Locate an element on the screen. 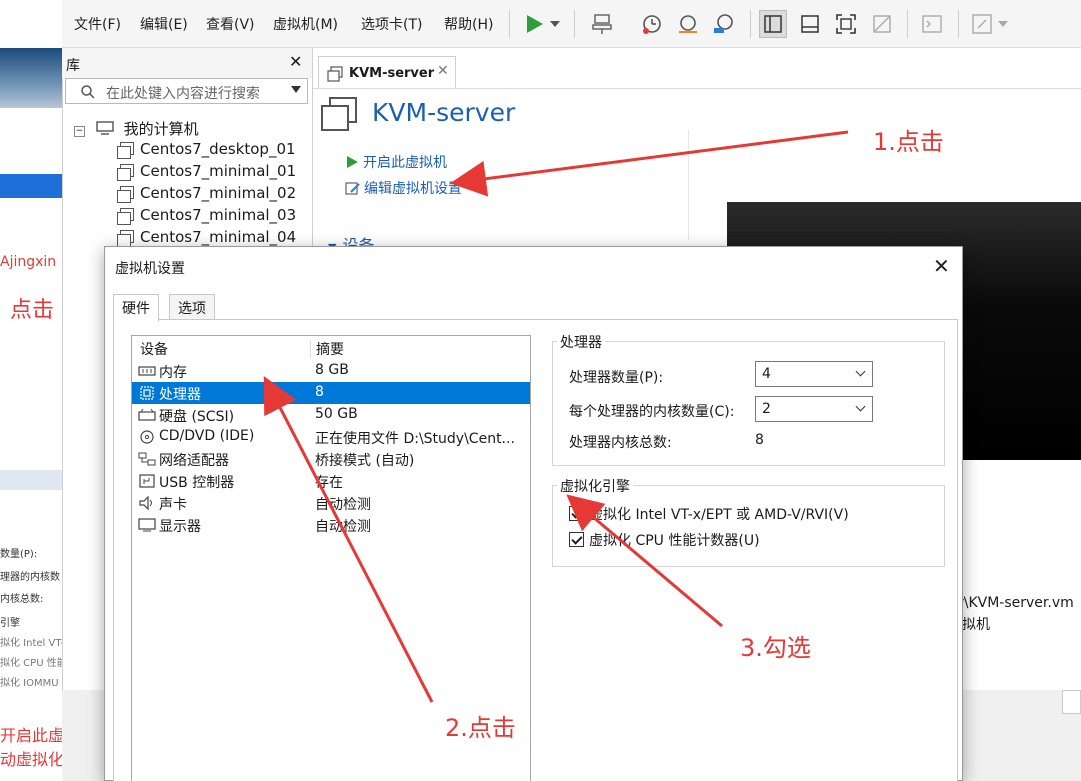 This screenshot has height=781, width=1081. bg-text: 拟化 Intel VT- is located at coordinates (31, 643).